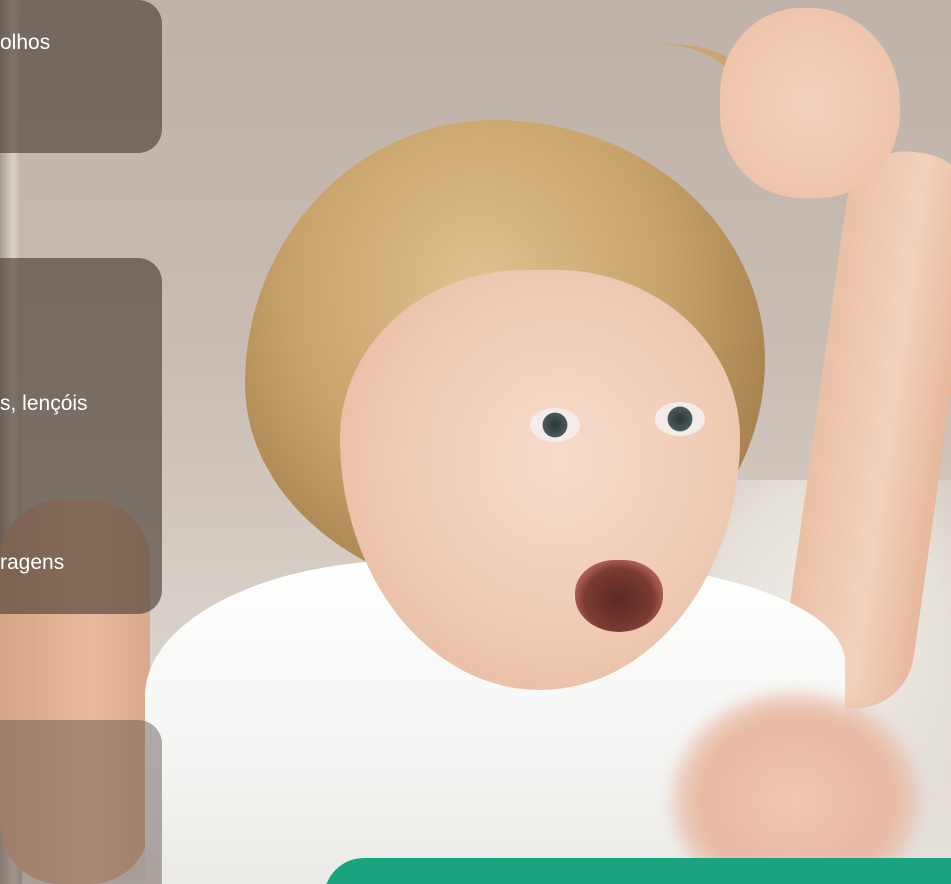 The width and height of the screenshot is (951, 884). Describe the element at coordinates (25, 42) in the screenshot. I see `info-card-1-text: olhos` at that location.